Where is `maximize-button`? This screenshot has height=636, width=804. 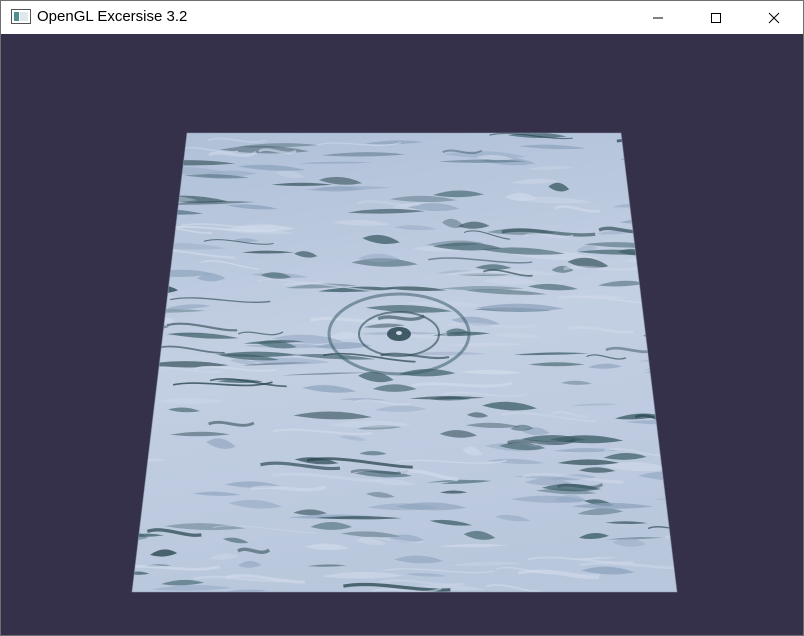 maximize-button is located at coordinates (716, 17).